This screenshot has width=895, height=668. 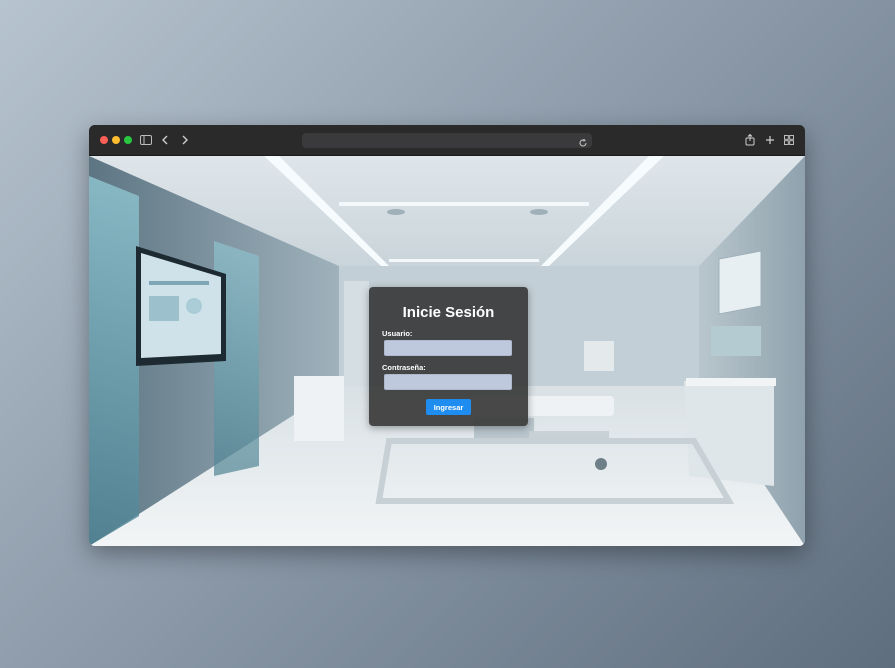 I want to click on login-title: Inicie Sesión, so click(x=448, y=312).